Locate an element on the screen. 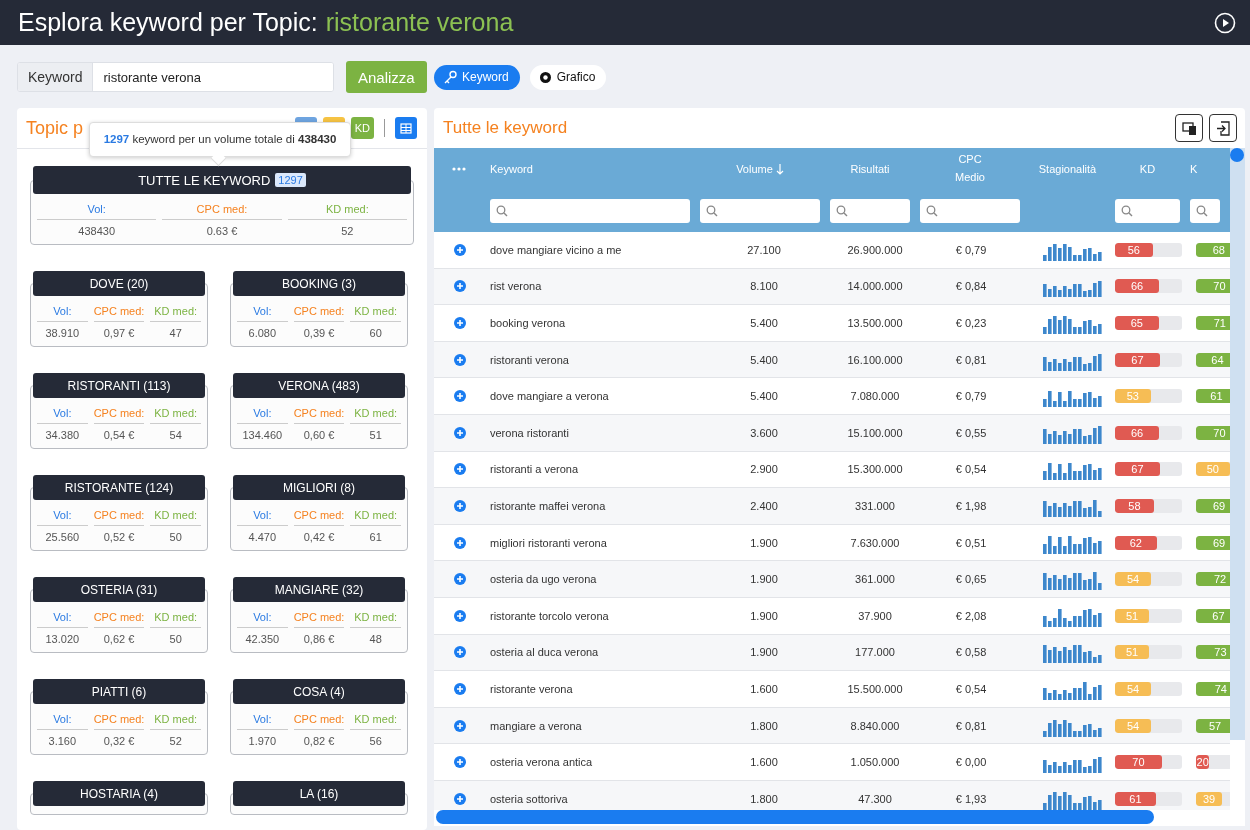  results-cell-text: 37.900 is located at coordinates (875, 615).